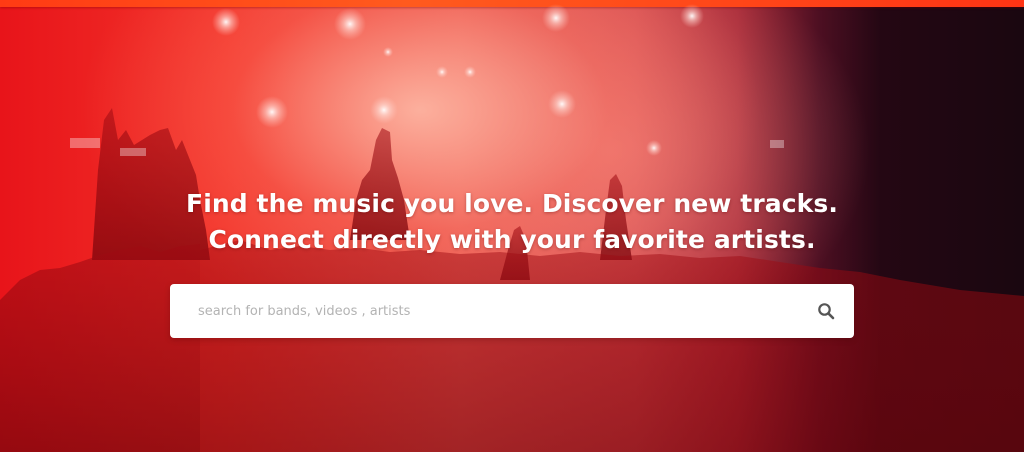 The width and height of the screenshot is (1024, 452). I want to click on search-button, so click(826, 311).